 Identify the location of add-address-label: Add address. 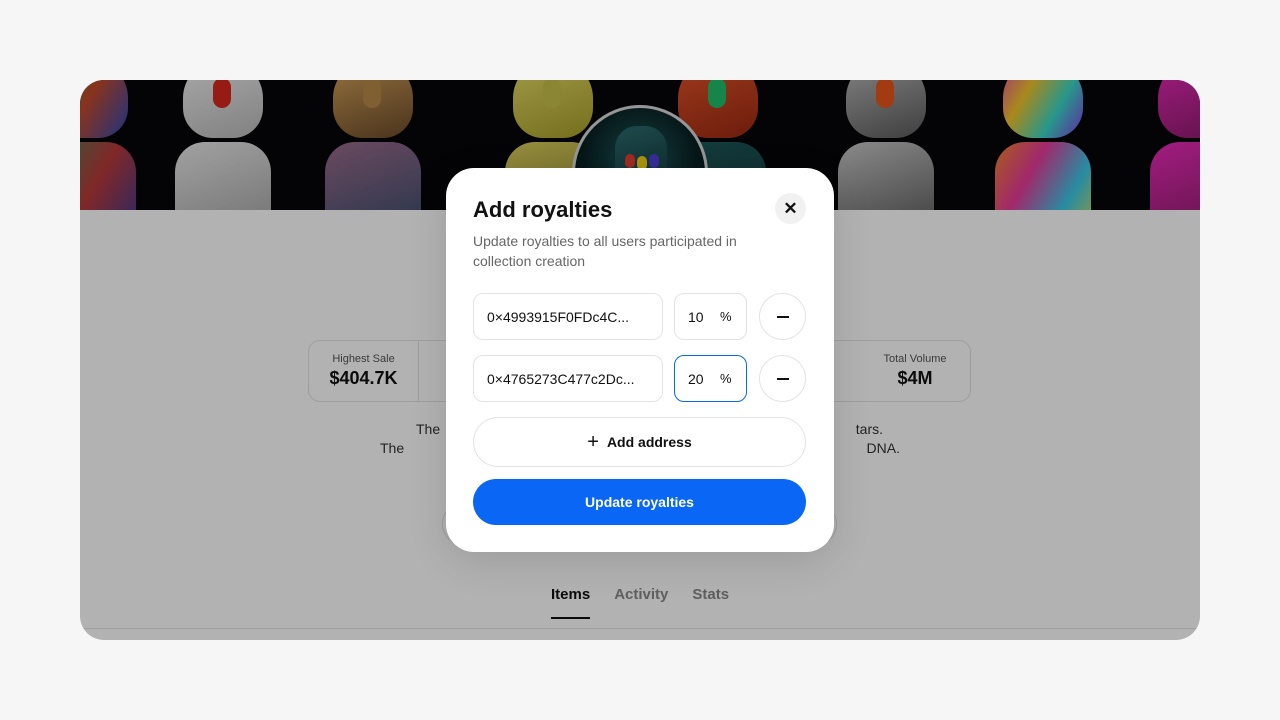
(649, 442).